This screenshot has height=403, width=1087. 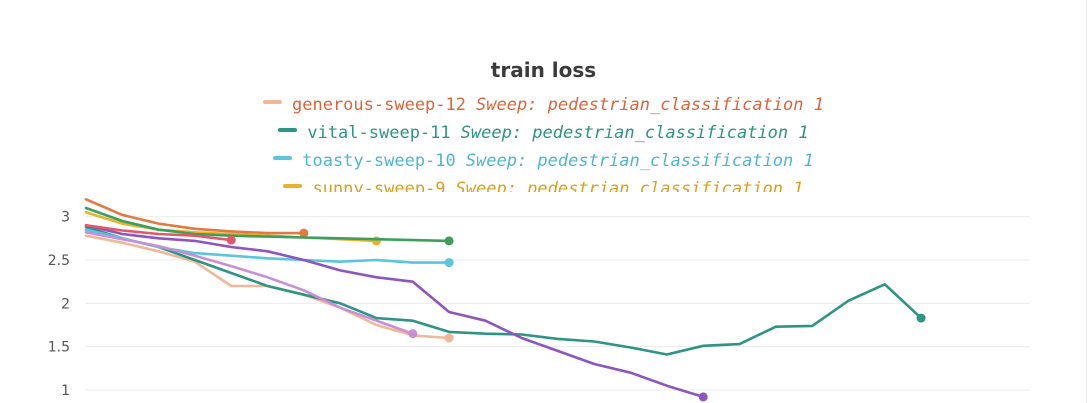 What do you see at coordinates (65, 304) in the screenshot?
I see `y-tick-label: 2` at bounding box center [65, 304].